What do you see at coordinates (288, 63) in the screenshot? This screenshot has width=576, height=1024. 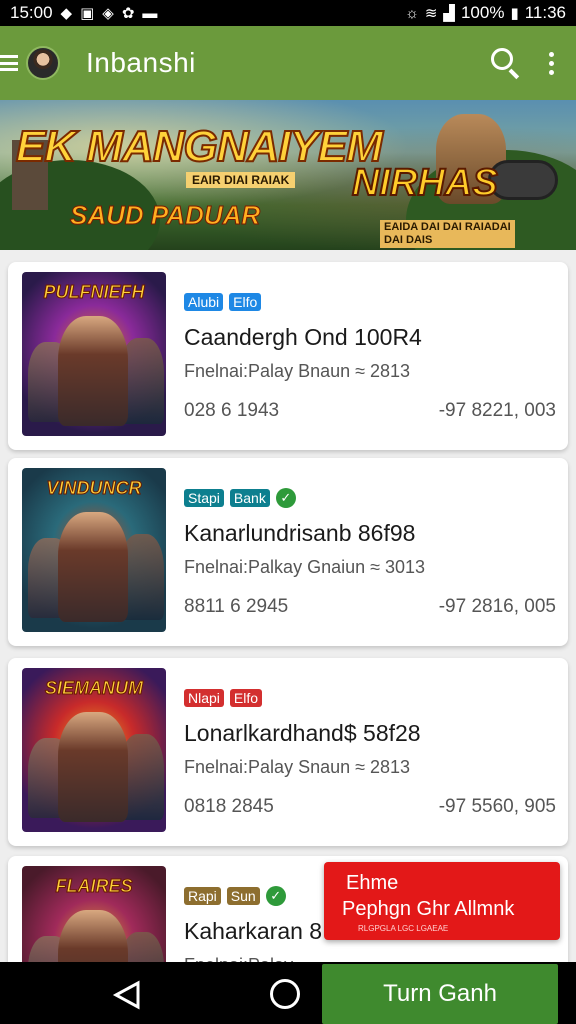 I see `app-bar: Inbanshi` at bounding box center [288, 63].